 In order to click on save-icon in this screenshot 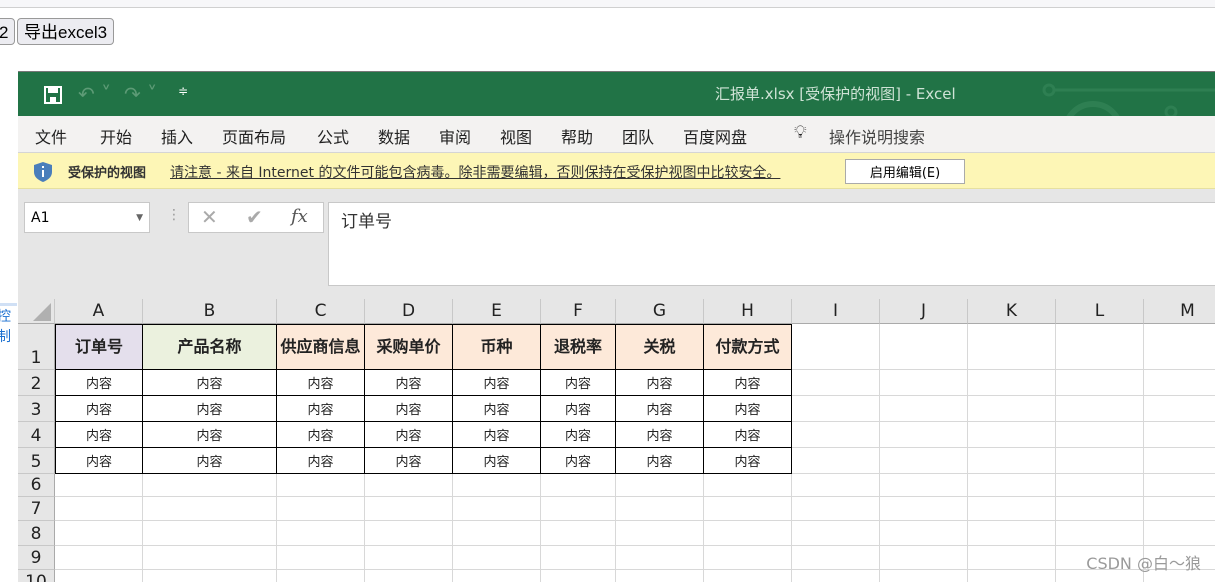, I will do `click(53, 95)`.